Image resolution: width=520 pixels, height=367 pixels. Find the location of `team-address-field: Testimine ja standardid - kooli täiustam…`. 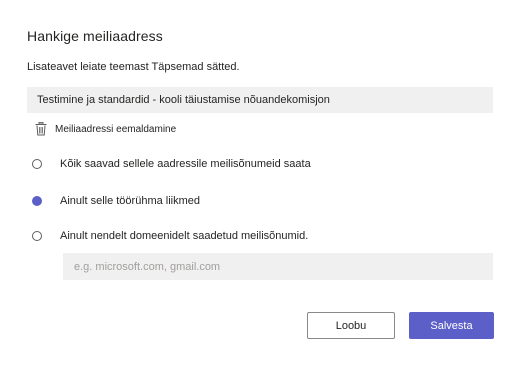

team-address-field: Testimine ja standardid - kooli täiustam… is located at coordinates (260, 100).